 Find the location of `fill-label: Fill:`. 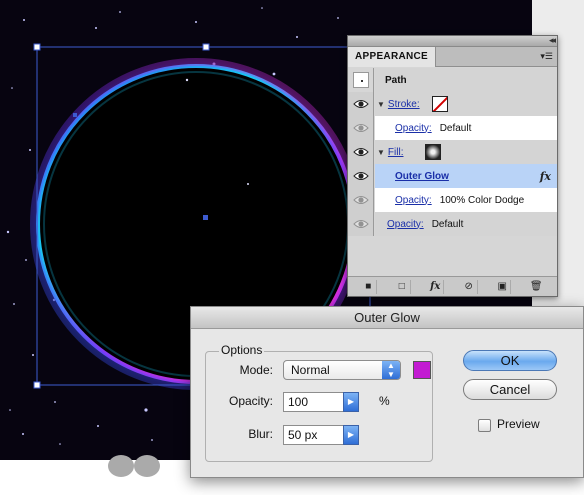

fill-label: Fill: is located at coordinates (396, 152).